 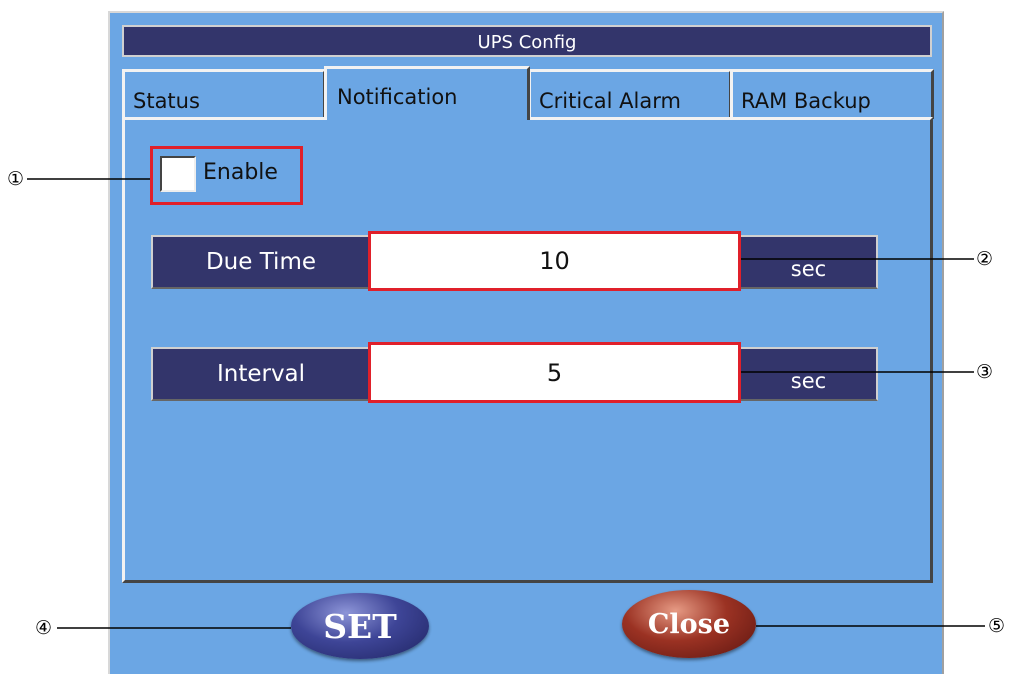 I want to click on due-time-value: 10, so click(x=554, y=261).